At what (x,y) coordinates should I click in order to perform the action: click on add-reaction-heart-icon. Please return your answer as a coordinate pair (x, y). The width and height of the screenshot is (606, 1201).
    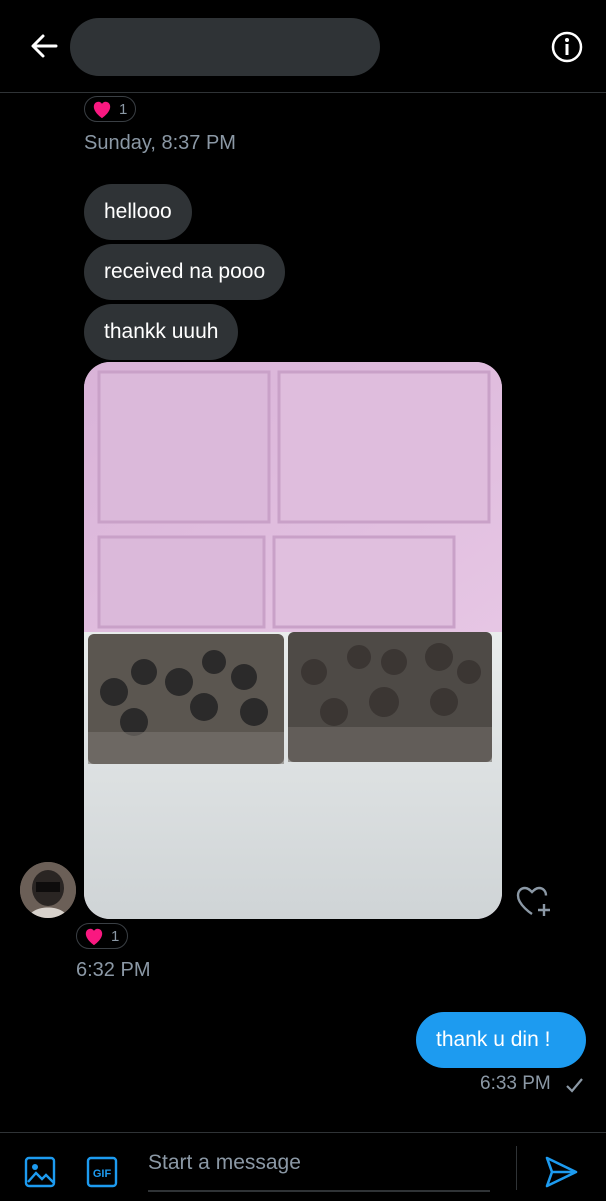
    Looking at the image, I should click on (533, 901).